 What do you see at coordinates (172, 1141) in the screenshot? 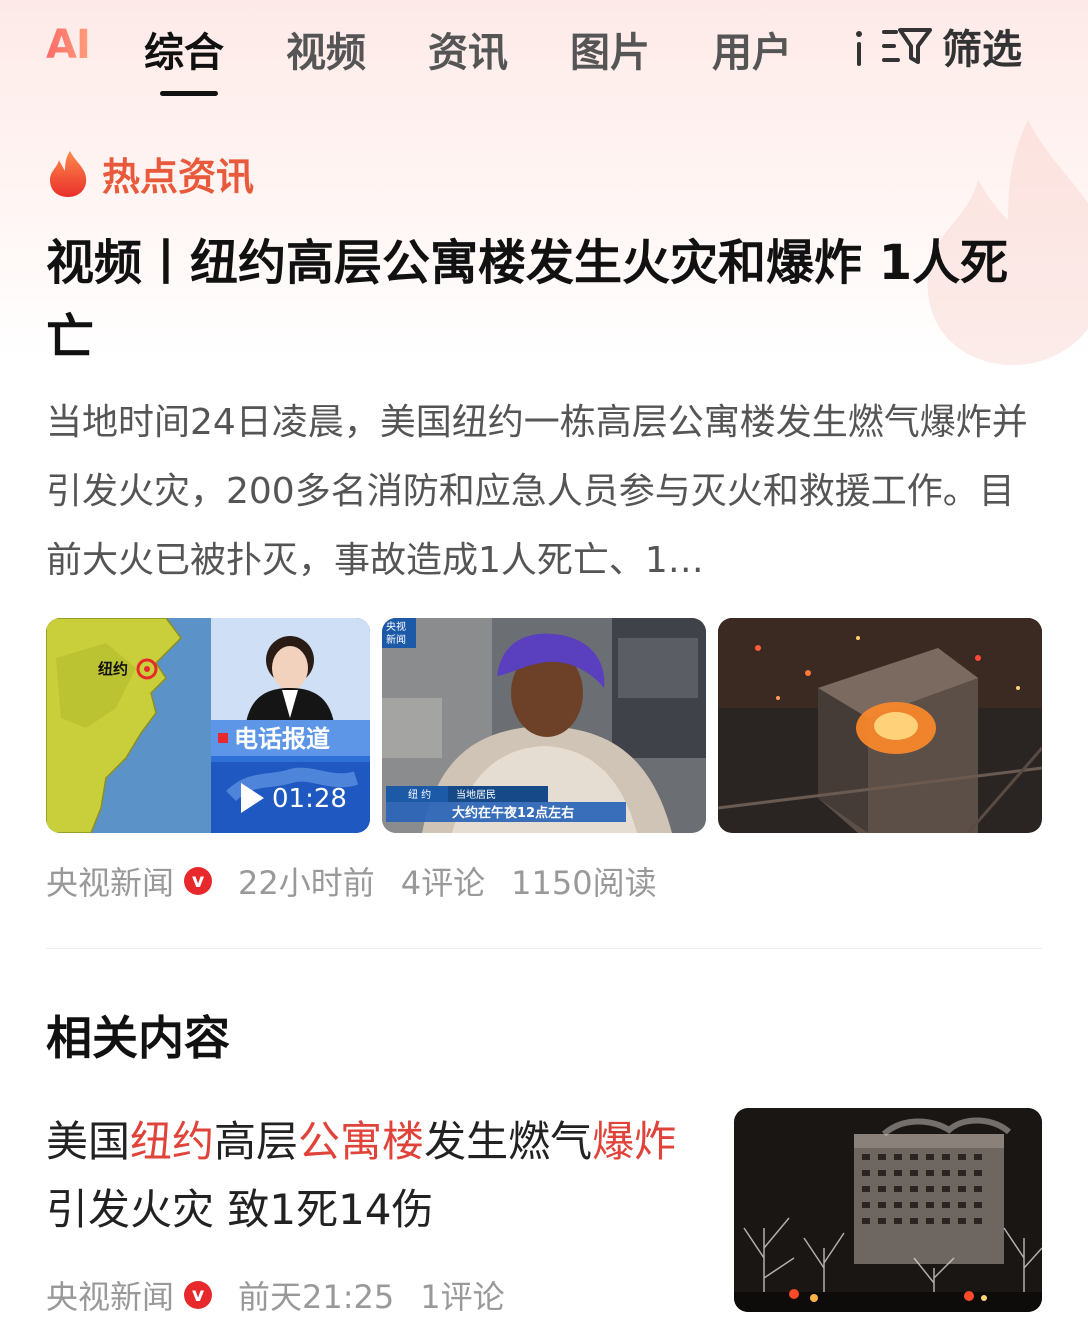
I see `headline-keyword: 纽约` at bounding box center [172, 1141].